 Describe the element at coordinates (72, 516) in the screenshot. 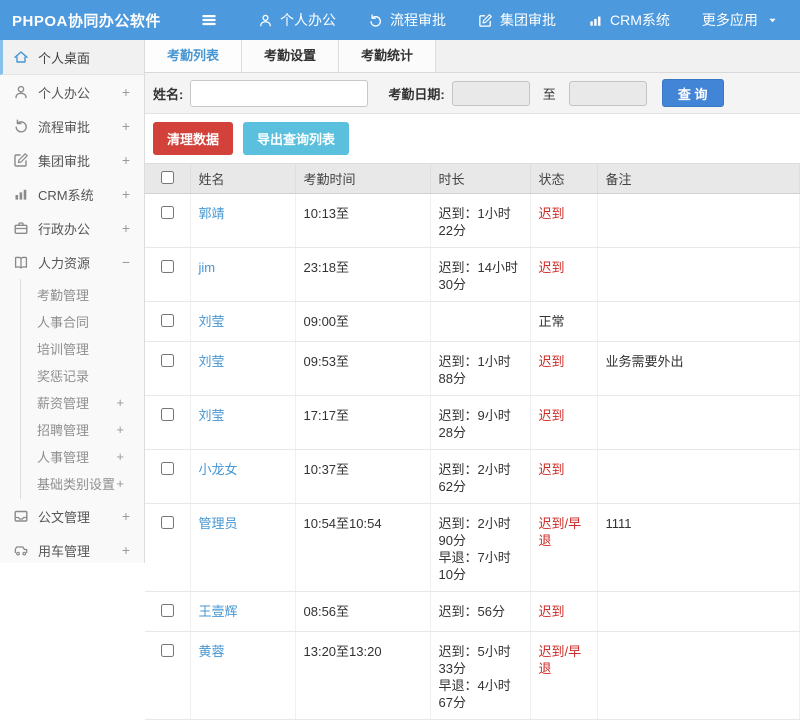

I see `sidebar-item: 公文管理 +` at that location.